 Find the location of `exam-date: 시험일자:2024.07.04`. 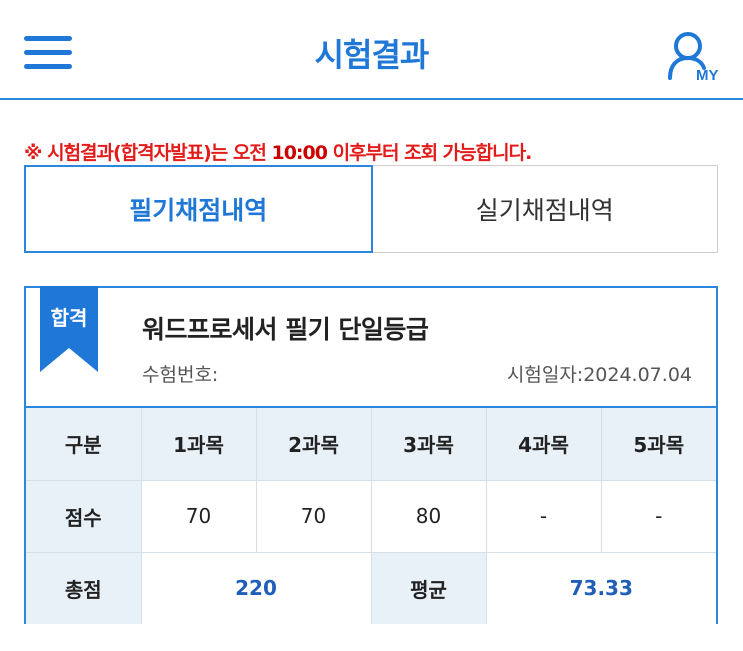

exam-date: 시험일자:2024.07.04 is located at coordinates (599, 373).